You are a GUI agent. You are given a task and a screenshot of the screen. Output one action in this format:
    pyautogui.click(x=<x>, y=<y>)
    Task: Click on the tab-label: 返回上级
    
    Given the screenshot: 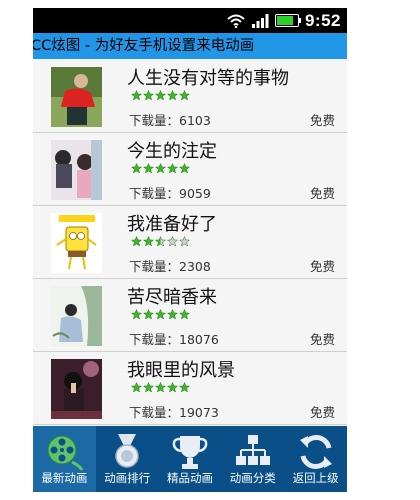 What is the action you would take?
    pyautogui.click(x=315, y=478)
    